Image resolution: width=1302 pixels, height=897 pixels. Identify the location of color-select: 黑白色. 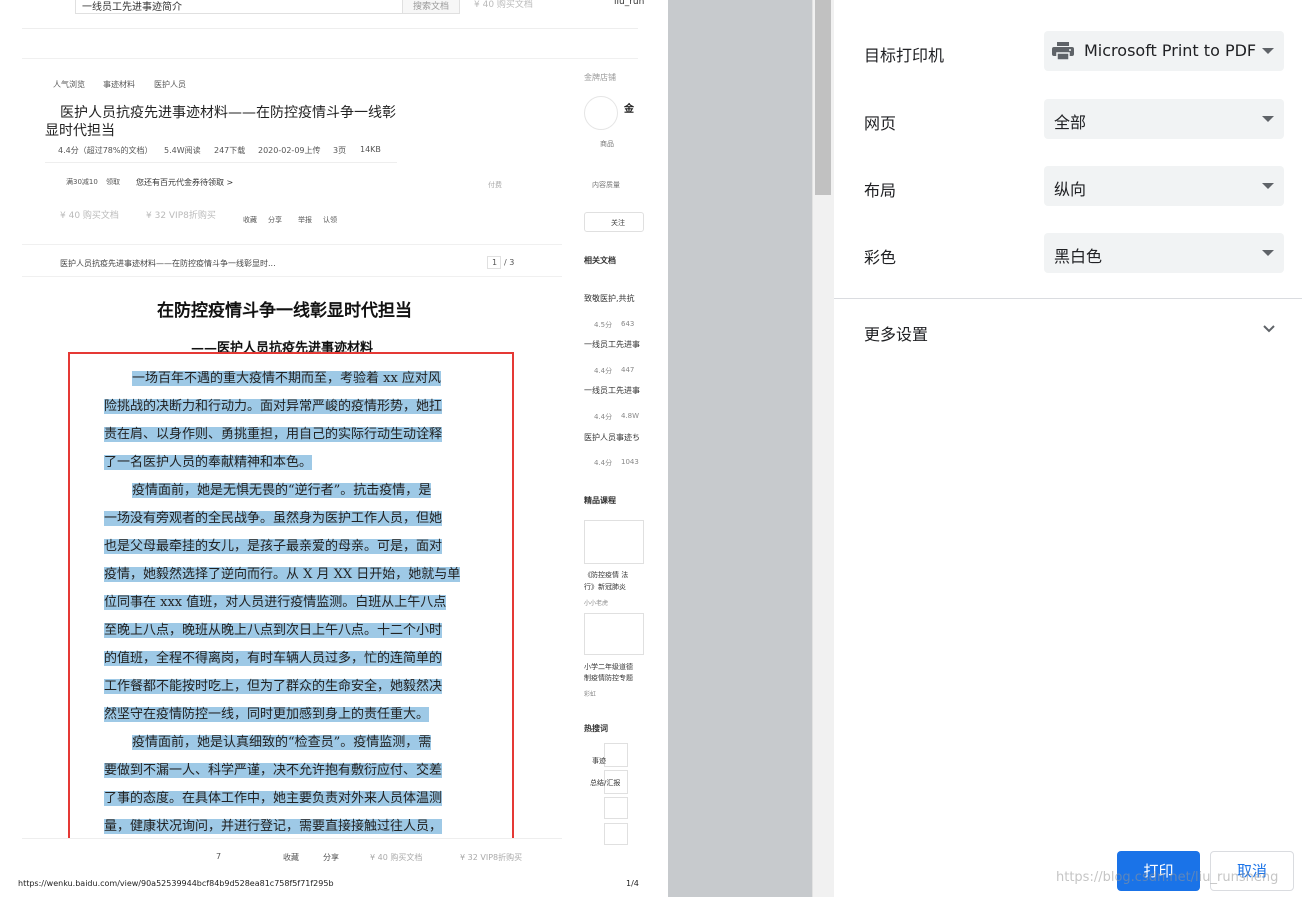
(1164, 253).